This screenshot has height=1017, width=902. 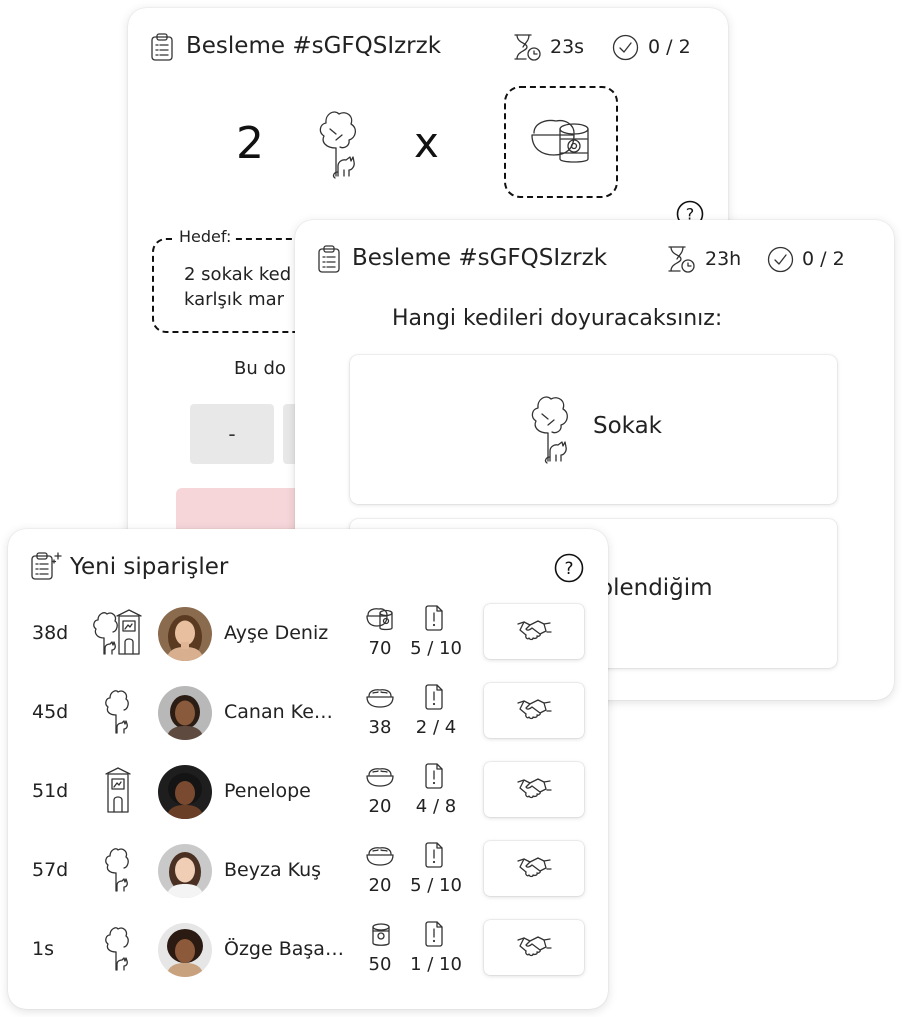 What do you see at coordinates (149, 567) in the screenshot?
I see `orders-title: Yeni siparişler` at bounding box center [149, 567].